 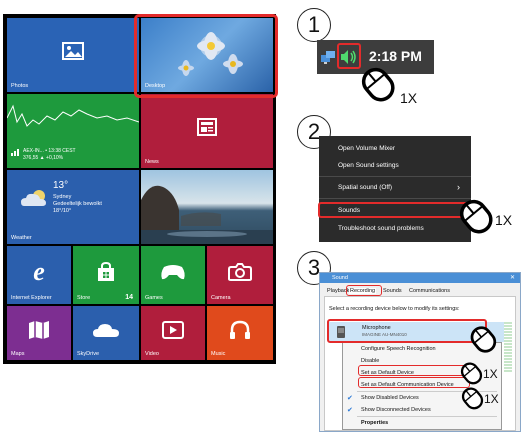 What do you see at coordinates (370, 361) in the screenshot?
I see `menu-disable: Disable` at bounding box center [370, 361].